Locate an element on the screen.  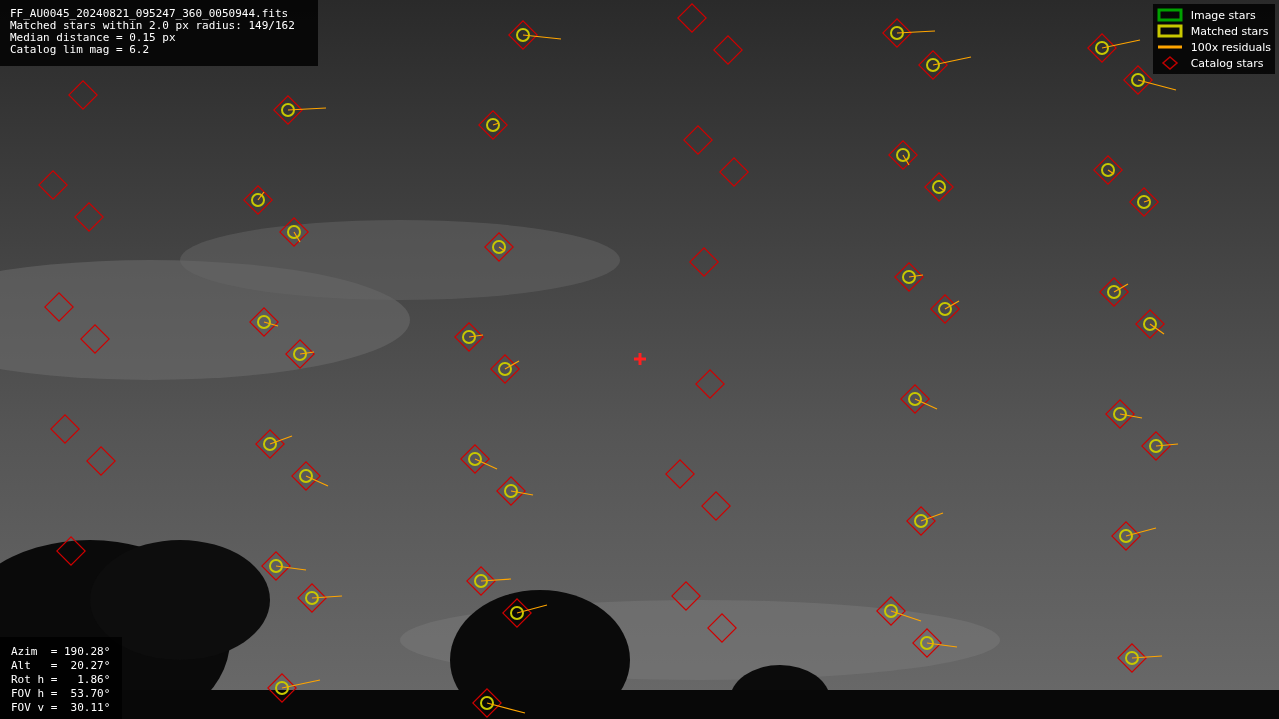
pointing-text: FOV h = 53.70° is located at coordinates (61, 694).